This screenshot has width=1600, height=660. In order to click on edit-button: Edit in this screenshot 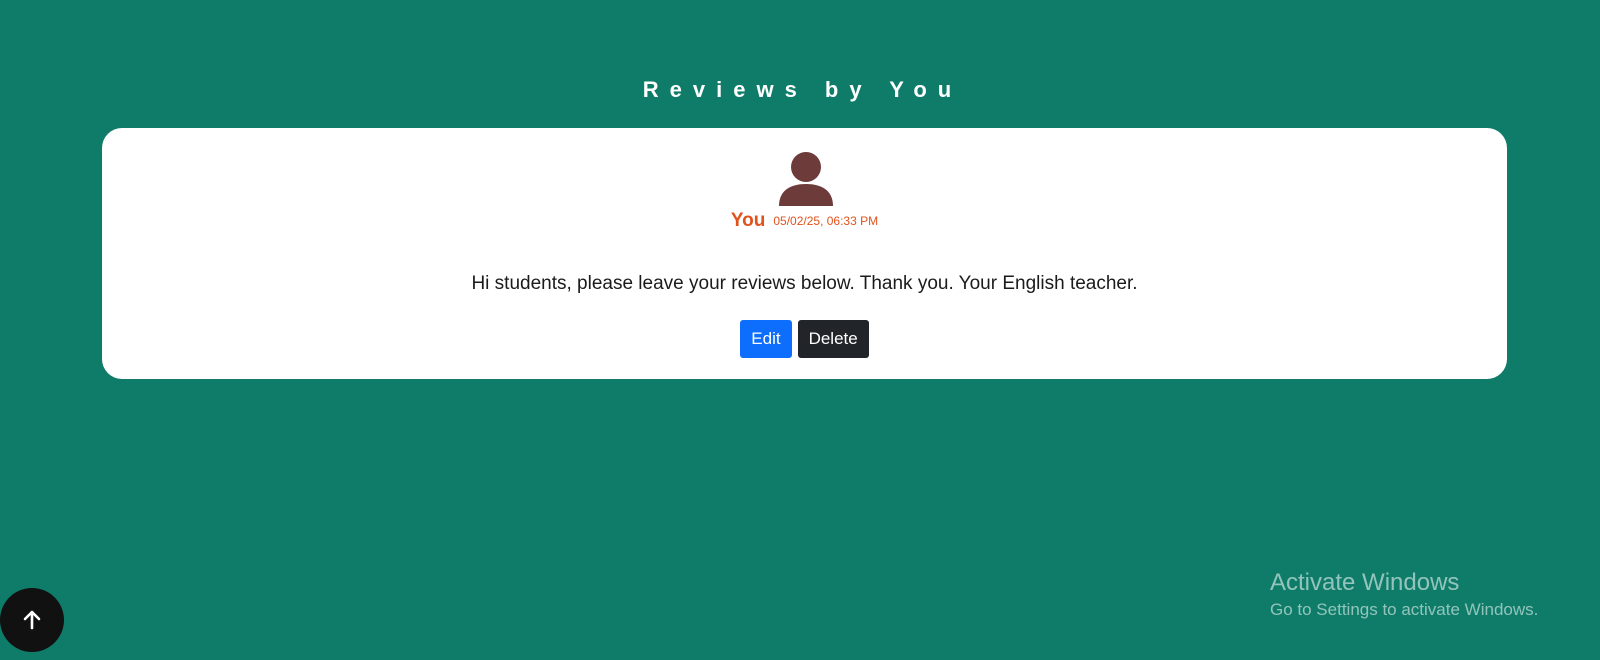, I will do `click(766, 339)`.